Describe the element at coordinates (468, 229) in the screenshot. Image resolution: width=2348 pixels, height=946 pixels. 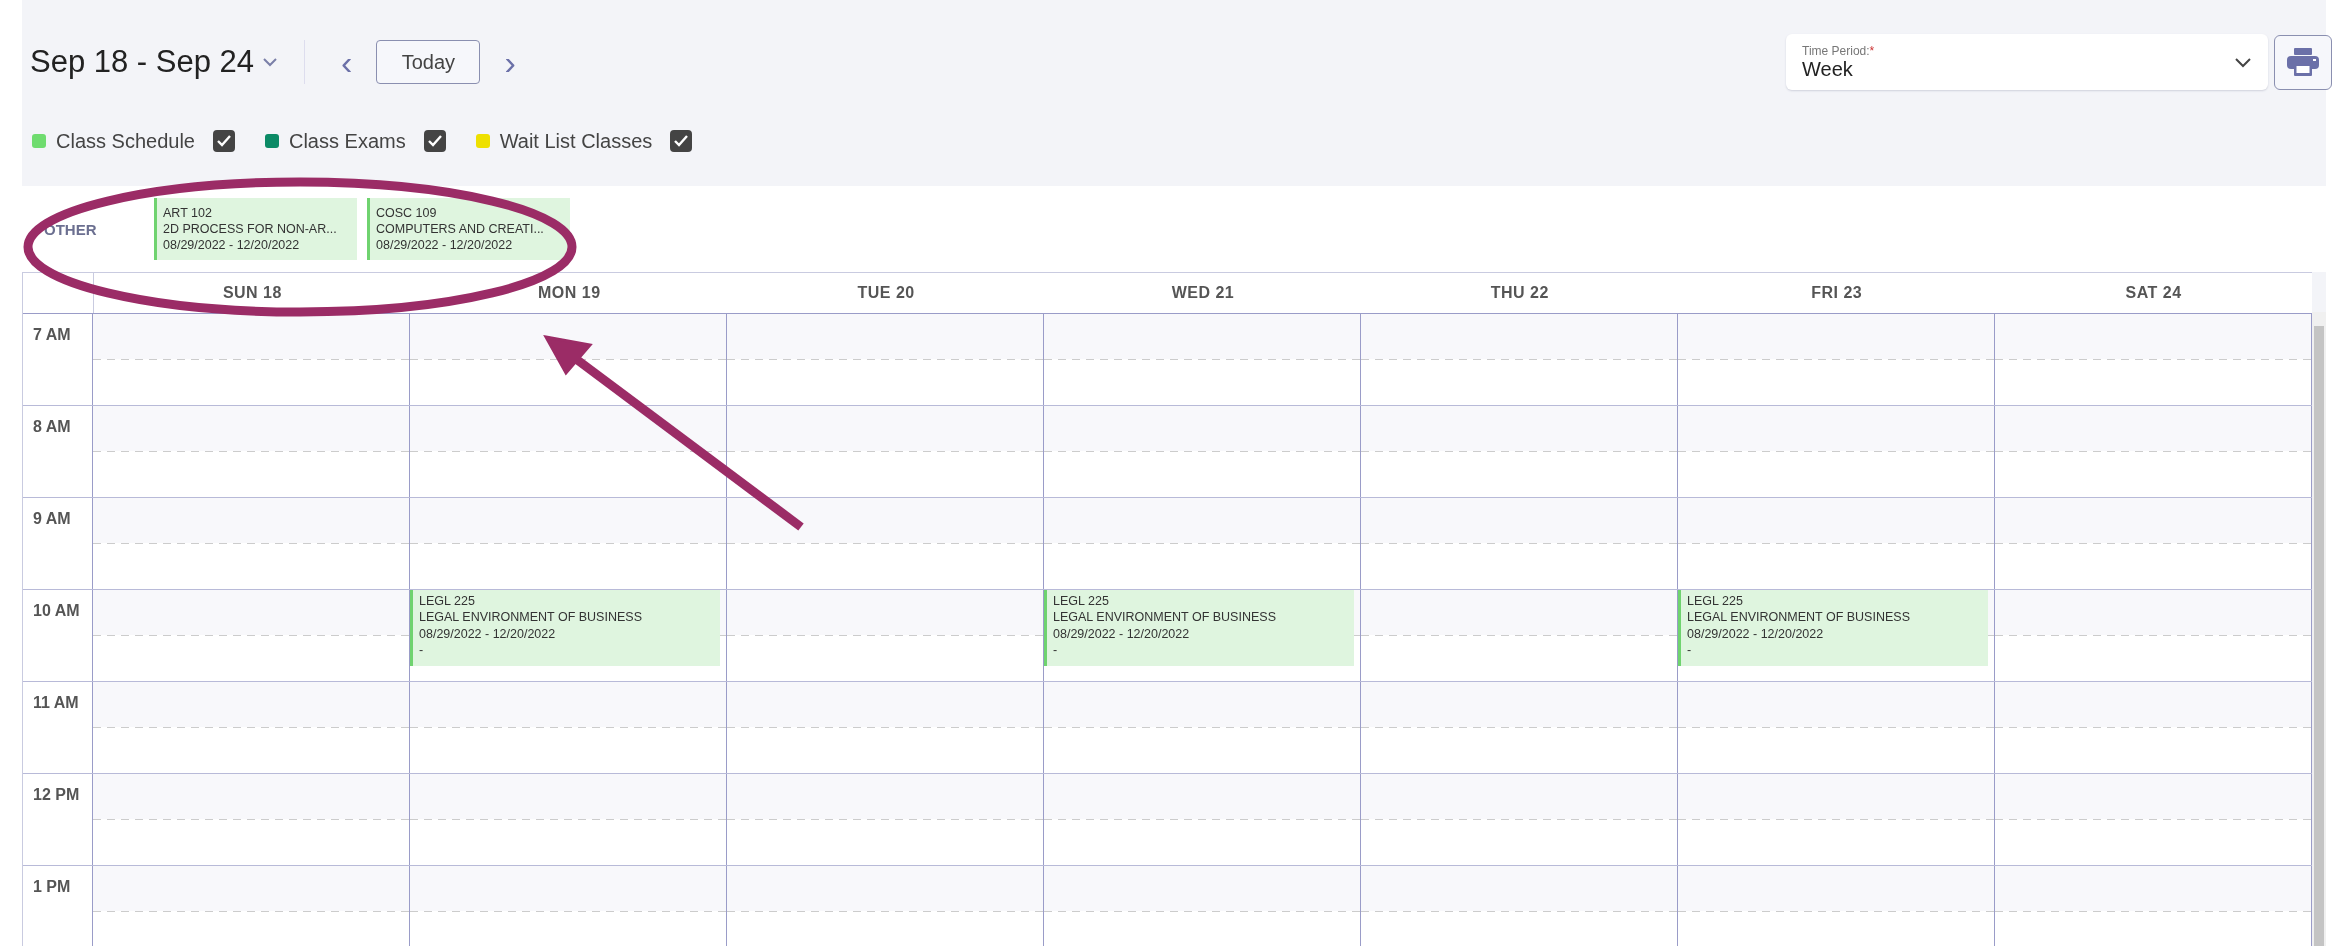
I see `event-chip: COSC 109 COMPUTERS AND CREATI... 08/29/2022 - 12/20/2022` at that location.